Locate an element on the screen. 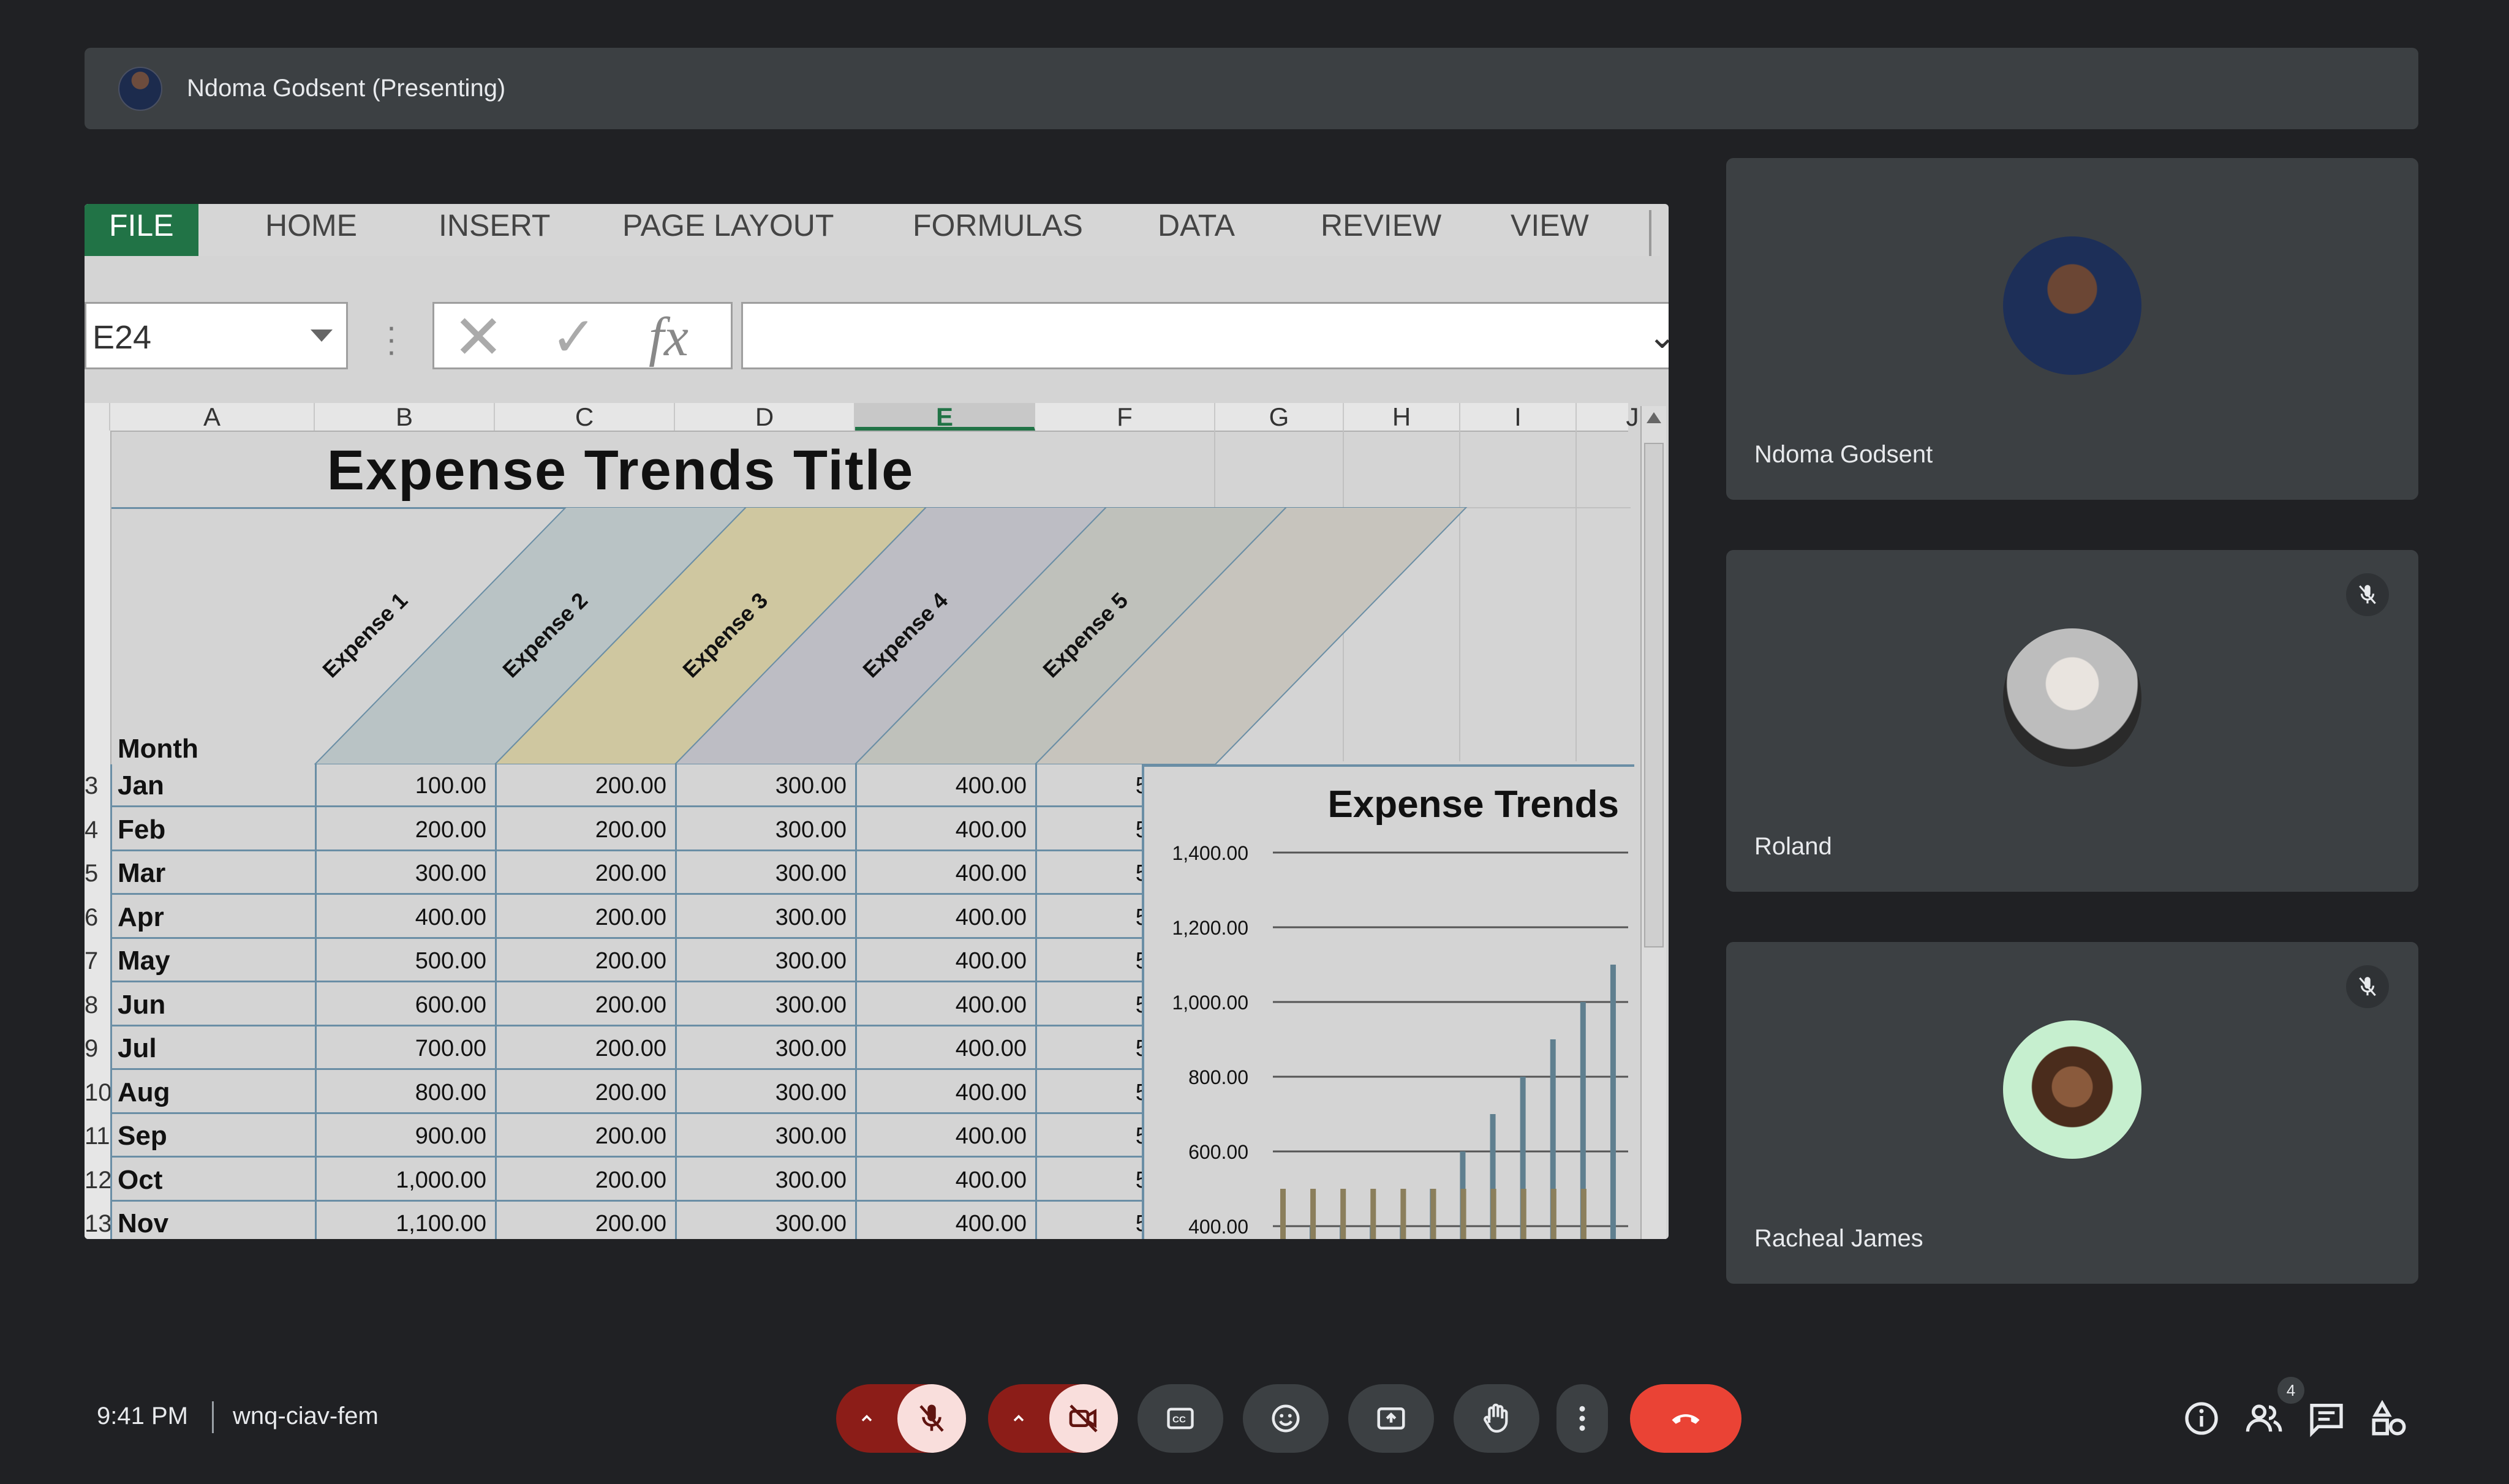 This screenshot has width=2509, height=1484. mic-off-button is located at coordinates (932, 1418).